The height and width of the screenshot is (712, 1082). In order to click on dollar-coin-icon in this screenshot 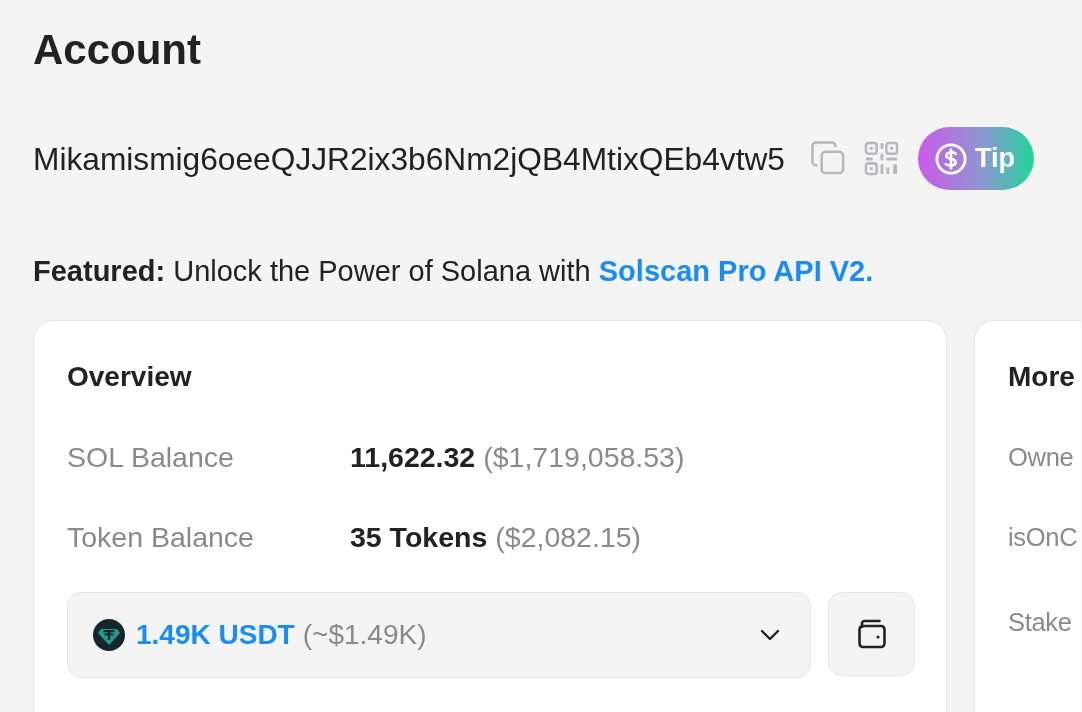, I will do `click(950, 158)`.